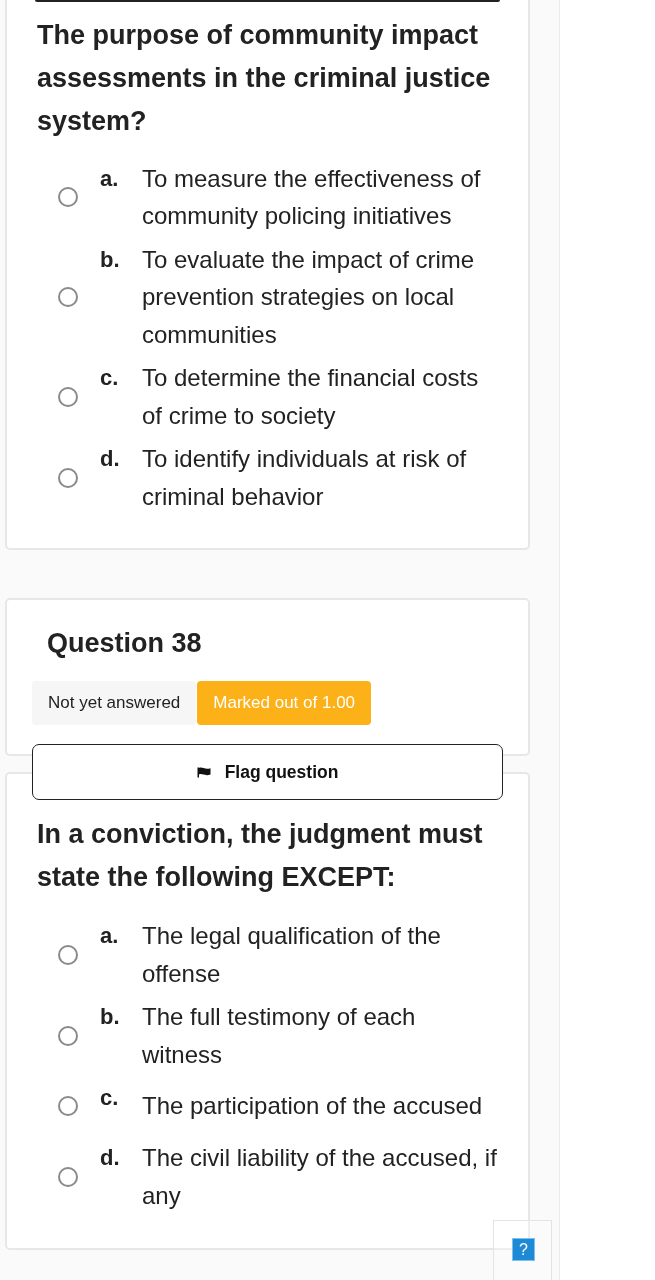  Describe the element at coordinates (203, 772) in the screenshot. I see `flag-icon` at that location.